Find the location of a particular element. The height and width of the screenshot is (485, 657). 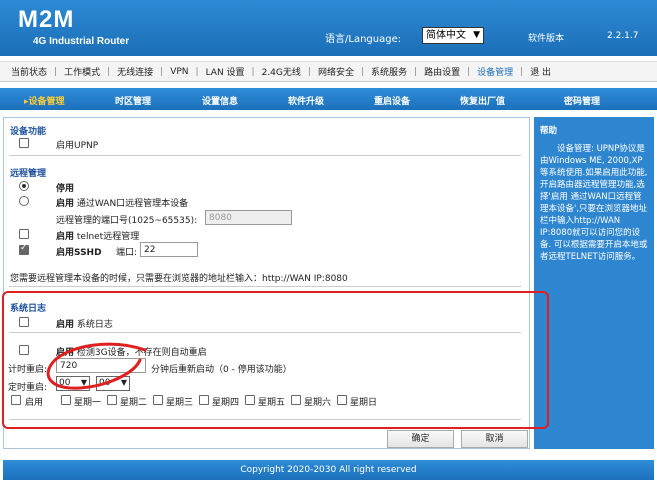

weekday-checkbox-sun is located at coordinates (342, 400).